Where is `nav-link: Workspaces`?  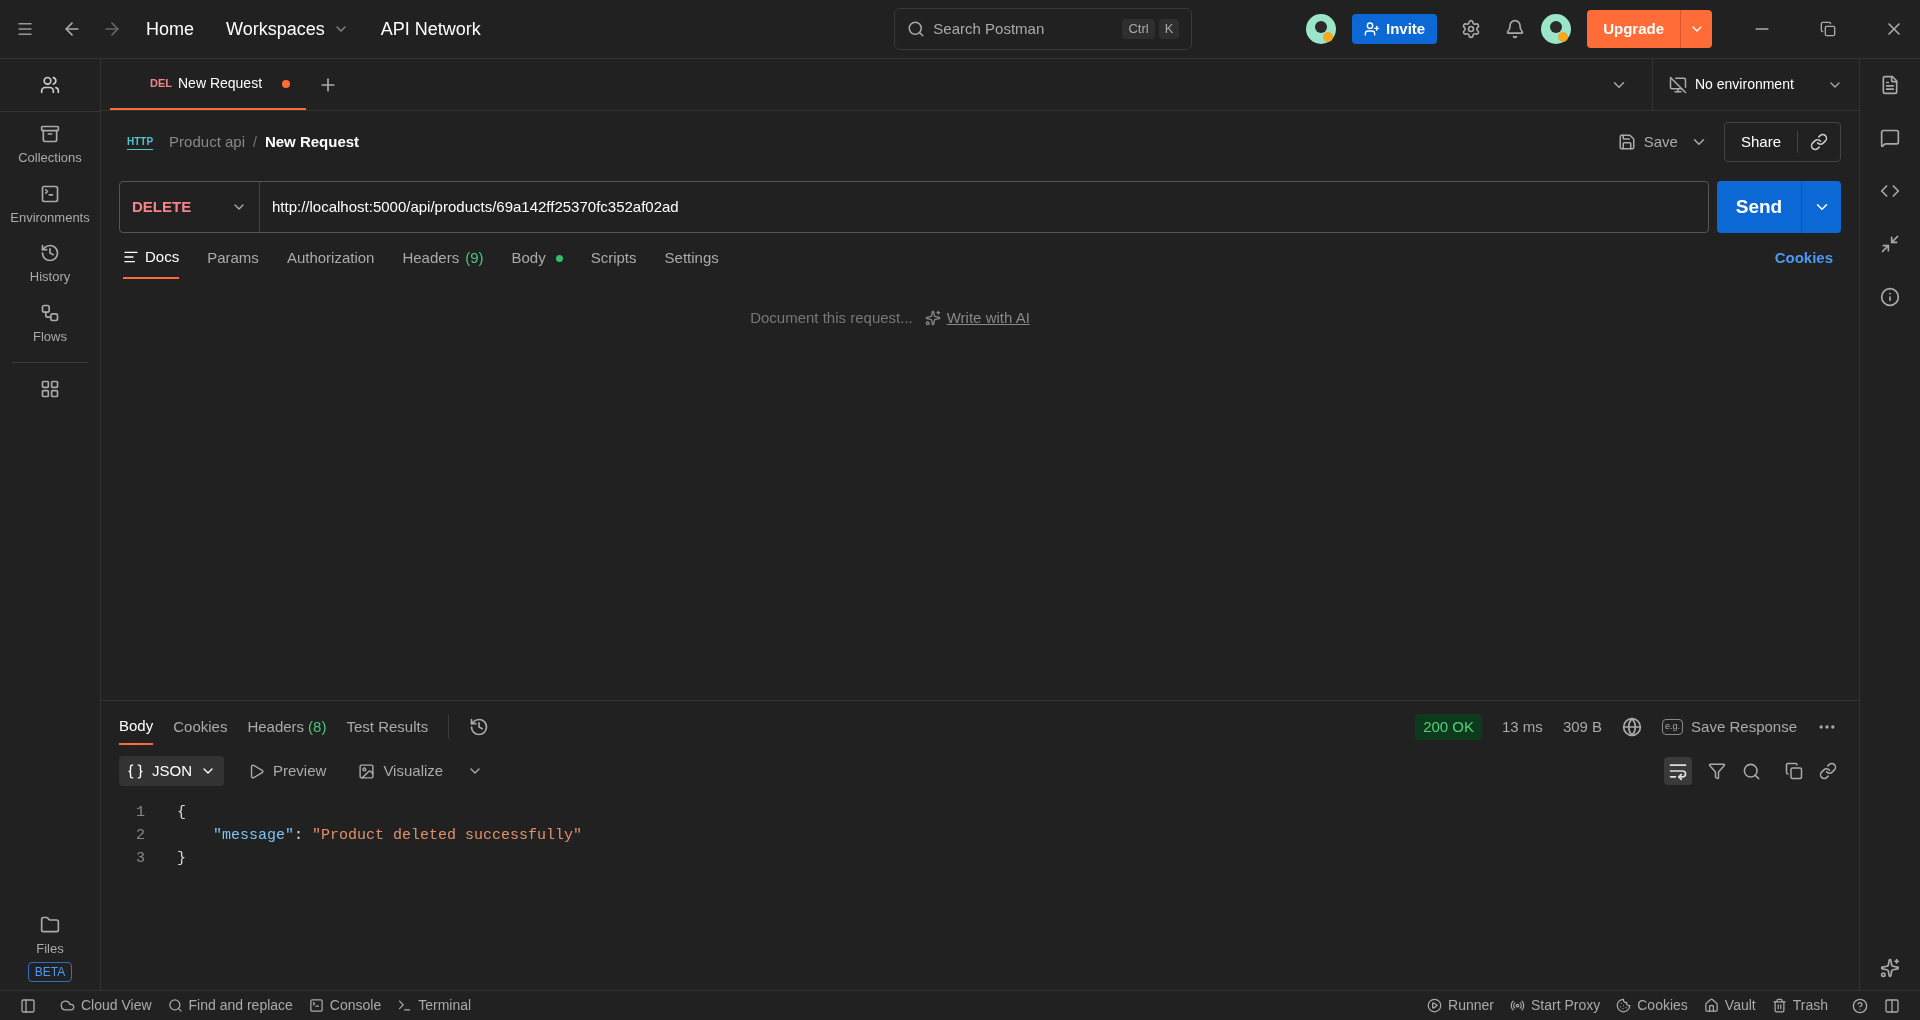
nav-link: Workspaces is located at coordinates (287, 29).